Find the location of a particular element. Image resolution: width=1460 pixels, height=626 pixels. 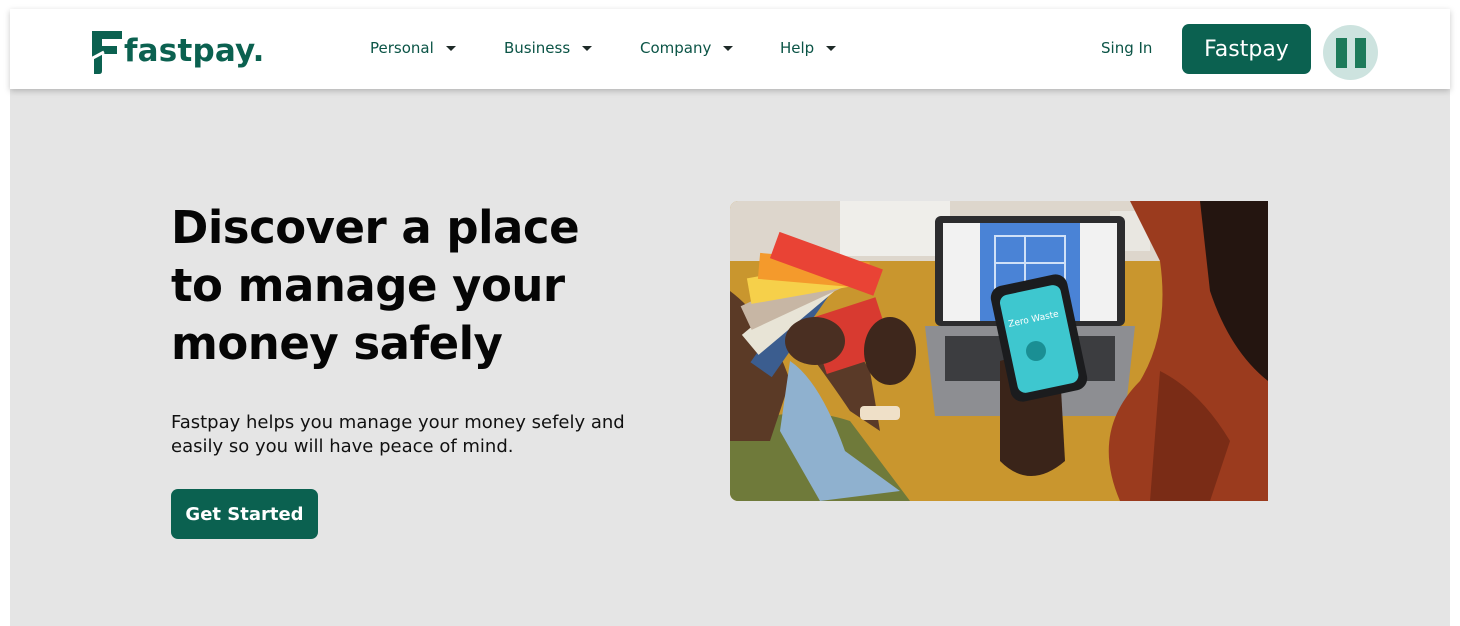

hero-title-line-2: to manage your is located at coordinates (368, 285).